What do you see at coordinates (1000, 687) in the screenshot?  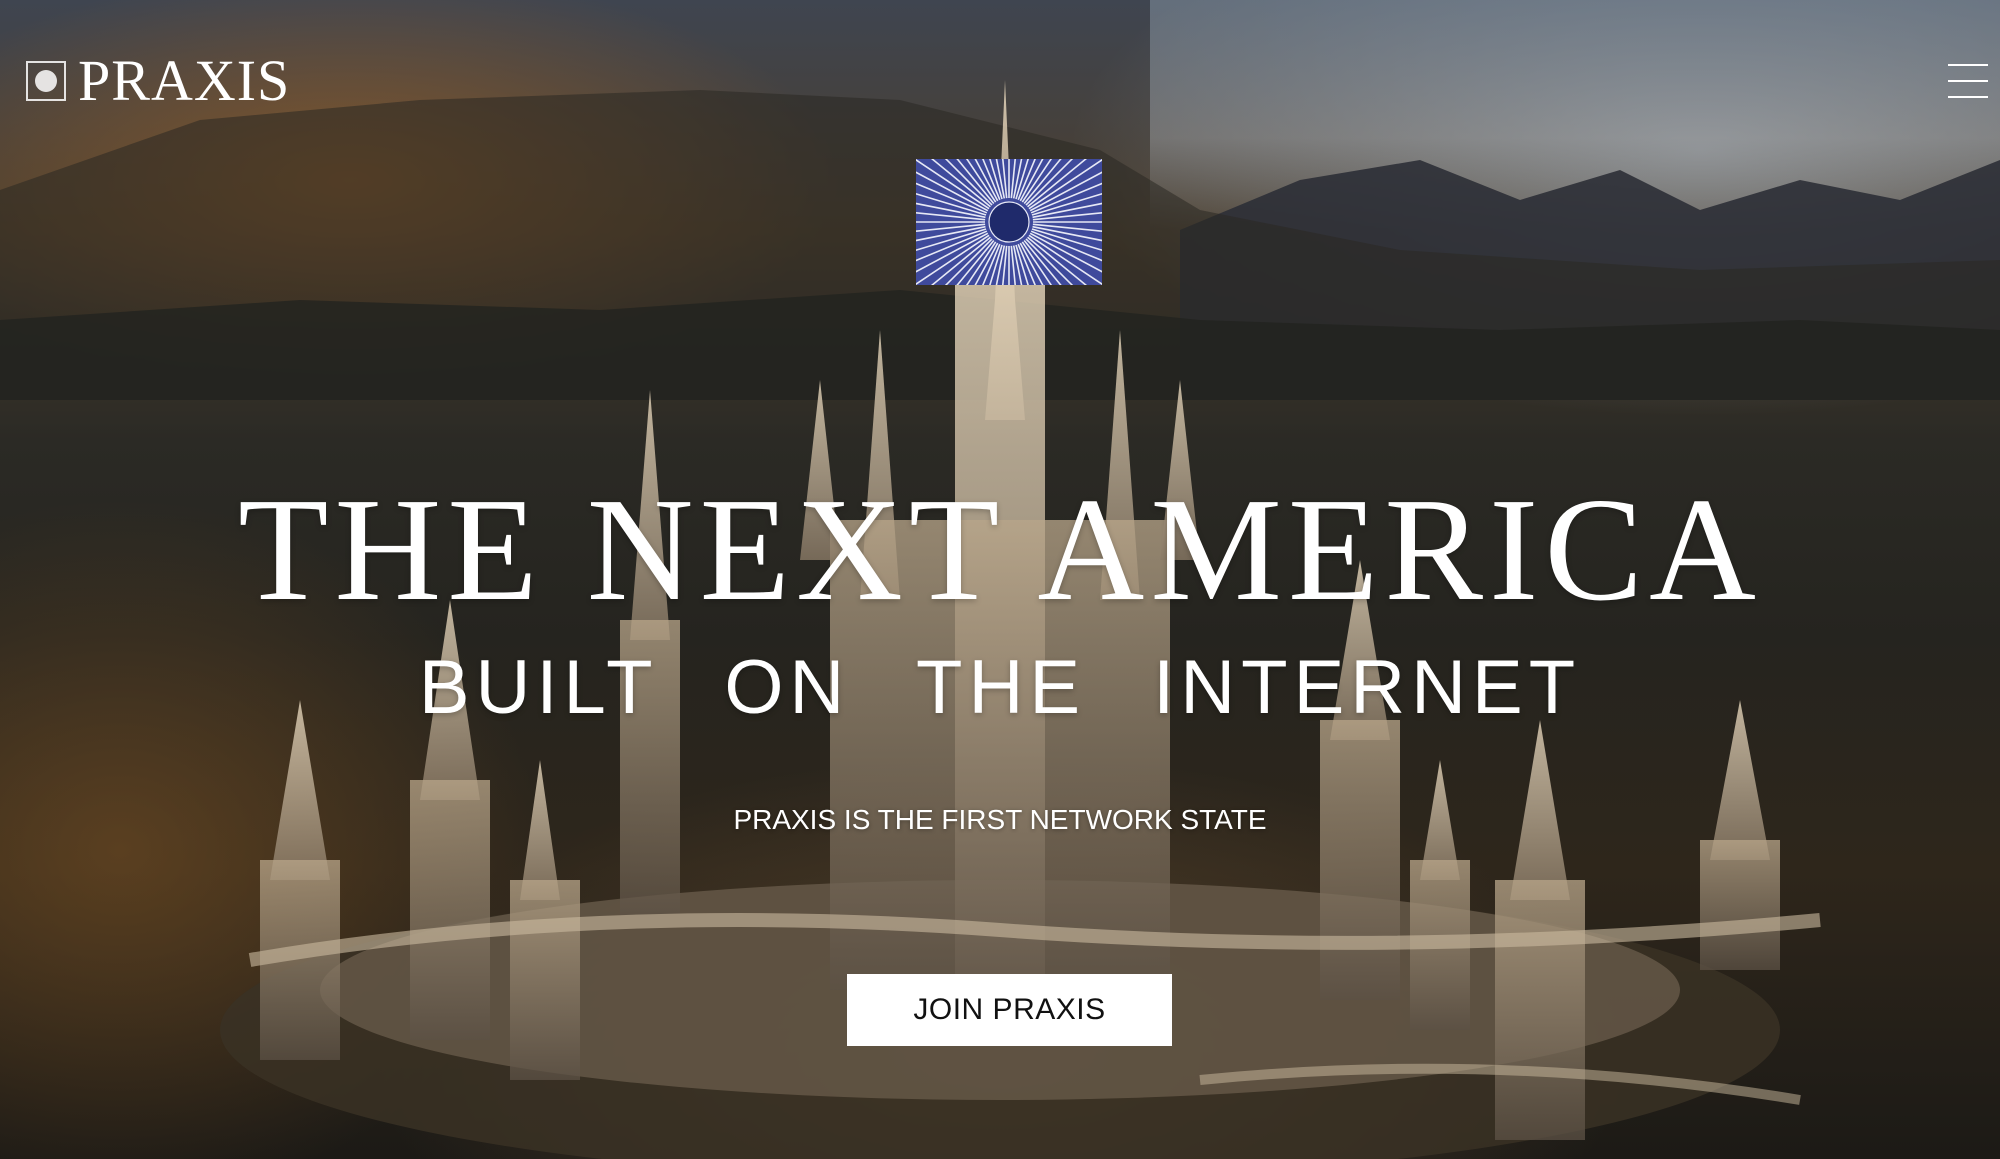 I see `hero-subtitle: BUILT ON THE INTERNET` at bounding box center [1000, 687].